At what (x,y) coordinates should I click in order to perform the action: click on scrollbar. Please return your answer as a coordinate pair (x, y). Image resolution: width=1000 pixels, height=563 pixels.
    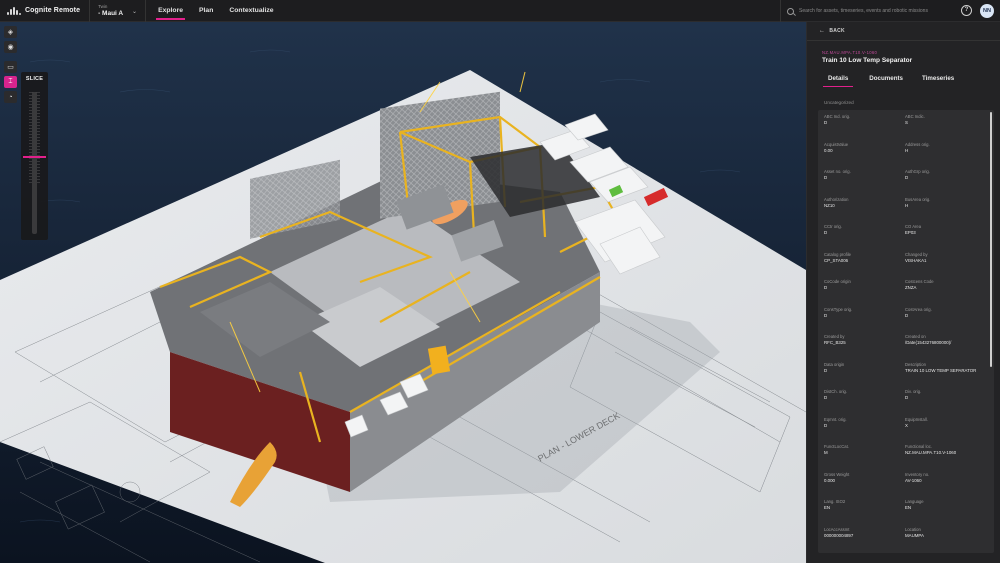
    Looking at the image, I should click on (990, 239).